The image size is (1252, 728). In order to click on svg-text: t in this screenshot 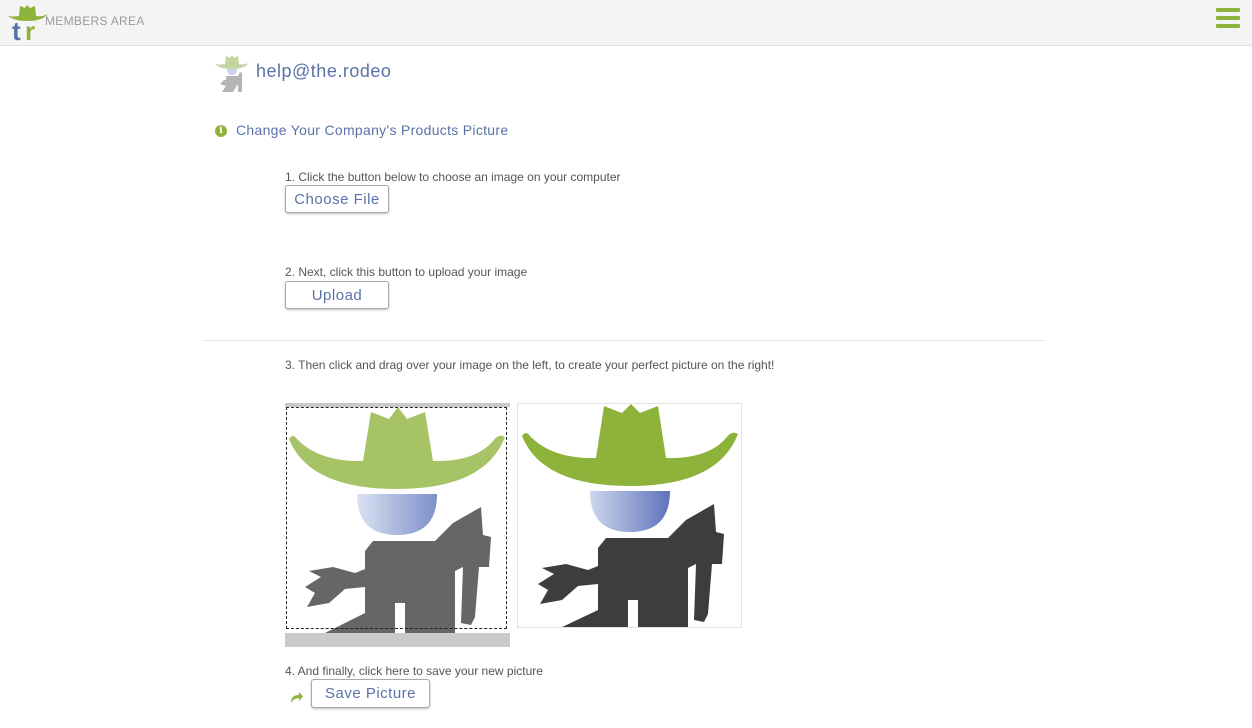, I will do `click(16, 30)`.